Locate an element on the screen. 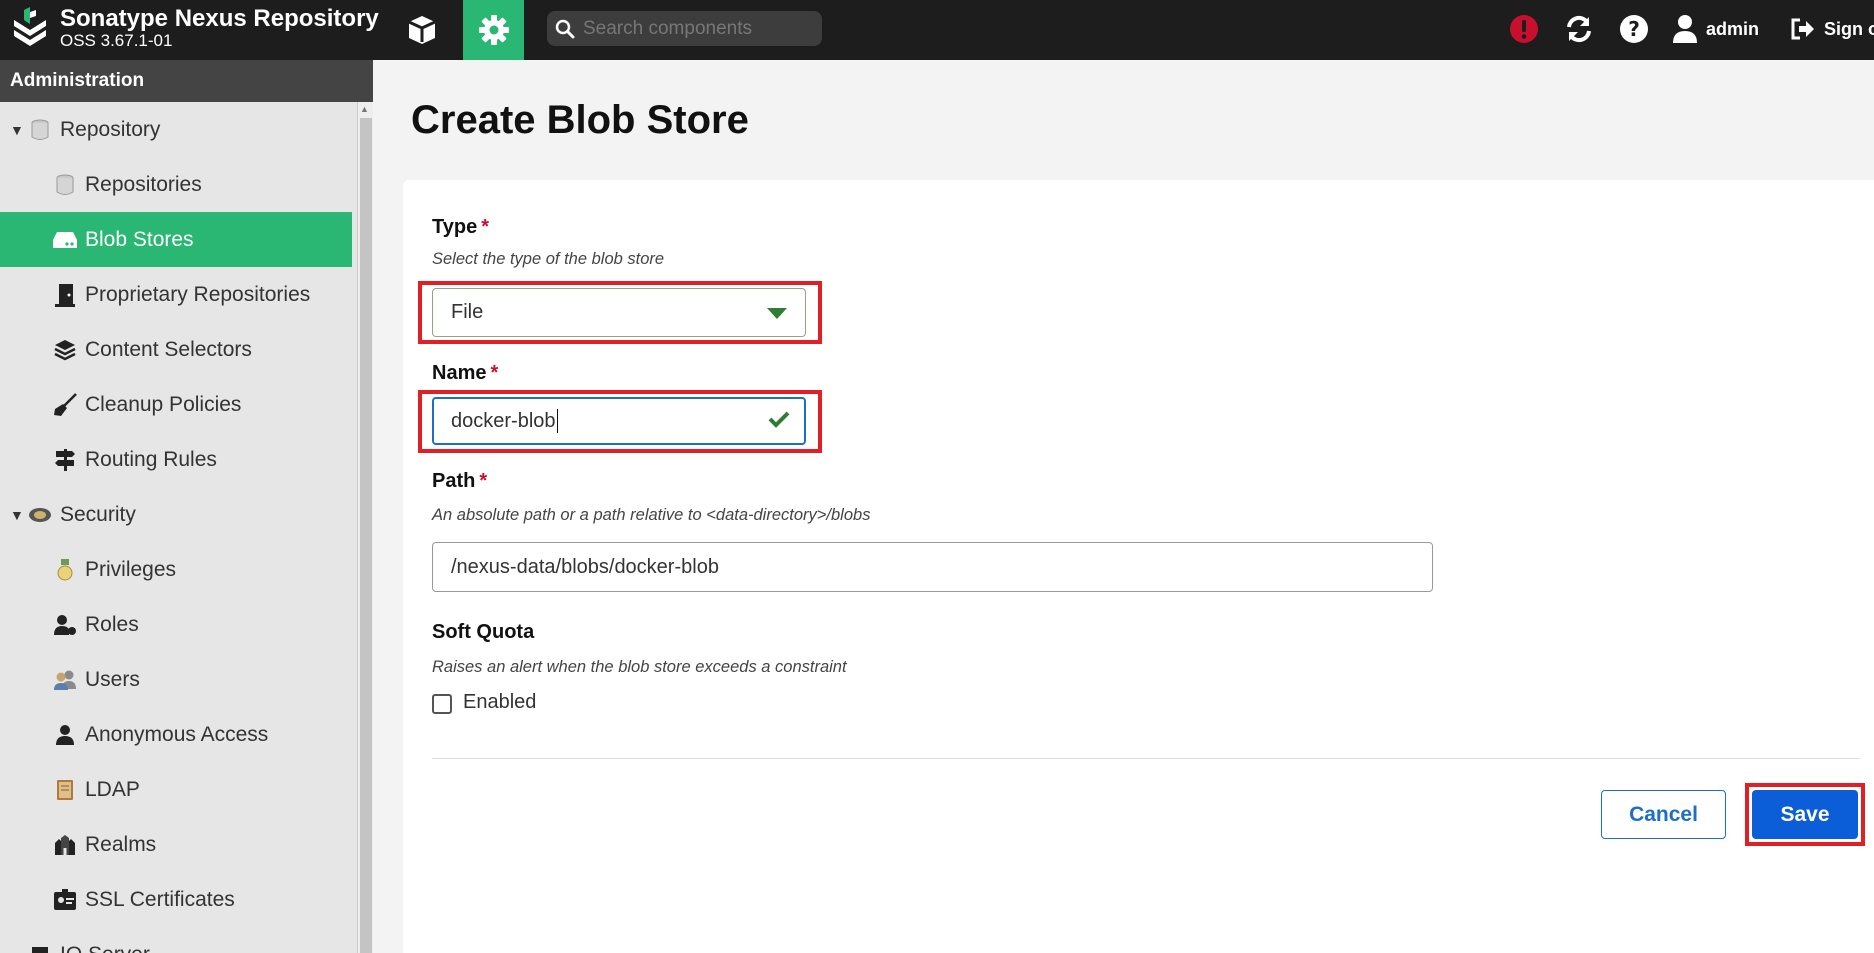  text-caret is located at coordinates (557, 421).